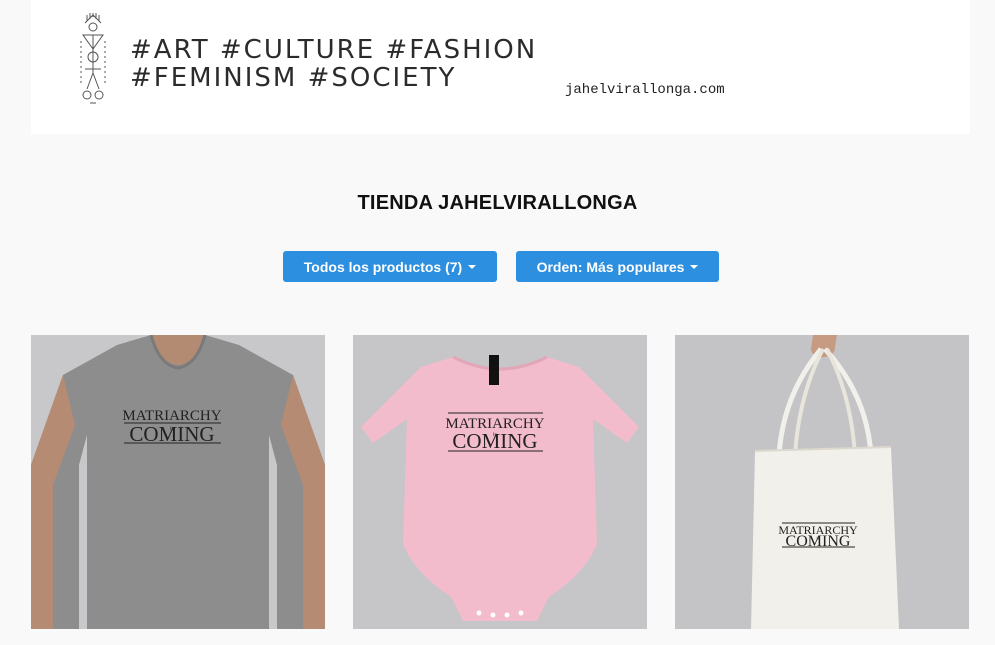 Image resolution: width=995 pixels, height=645 pixels. Describe the element at coordinates (383, 266) in the screenshot. I see `product-filter-label: Todos los productos (7)` at that location.